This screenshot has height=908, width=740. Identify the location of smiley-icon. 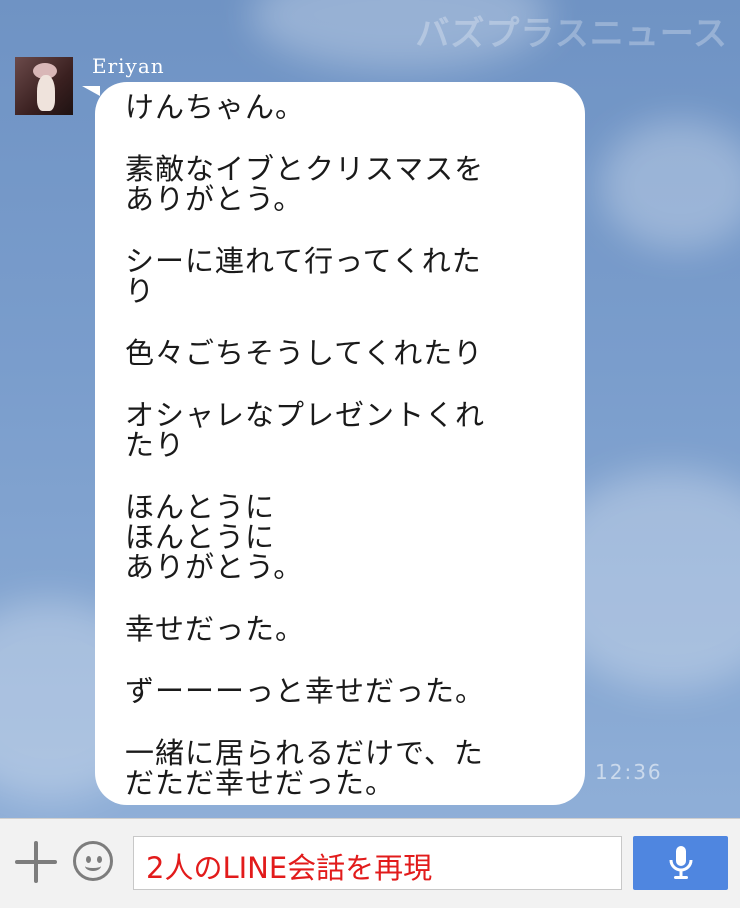
(93, 861).